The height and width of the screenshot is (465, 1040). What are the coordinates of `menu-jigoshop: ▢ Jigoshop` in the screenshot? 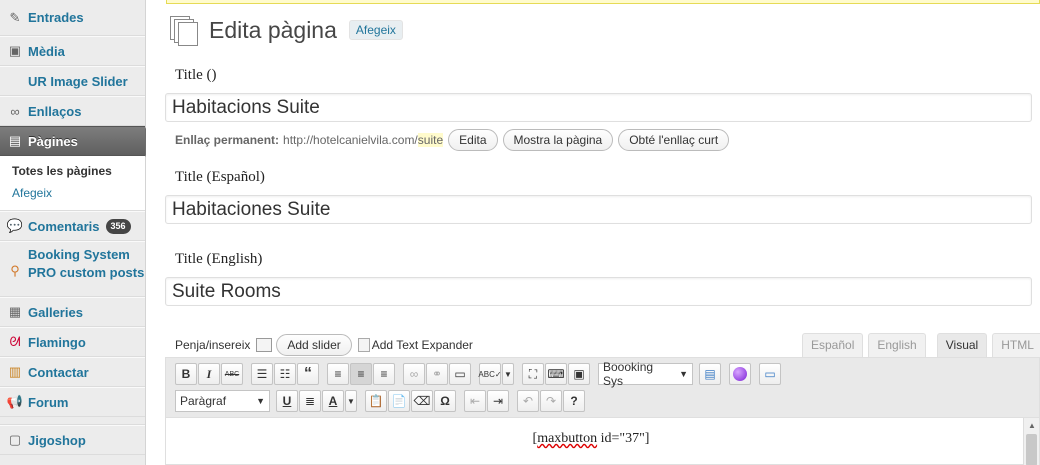 It's located at (72, 440).